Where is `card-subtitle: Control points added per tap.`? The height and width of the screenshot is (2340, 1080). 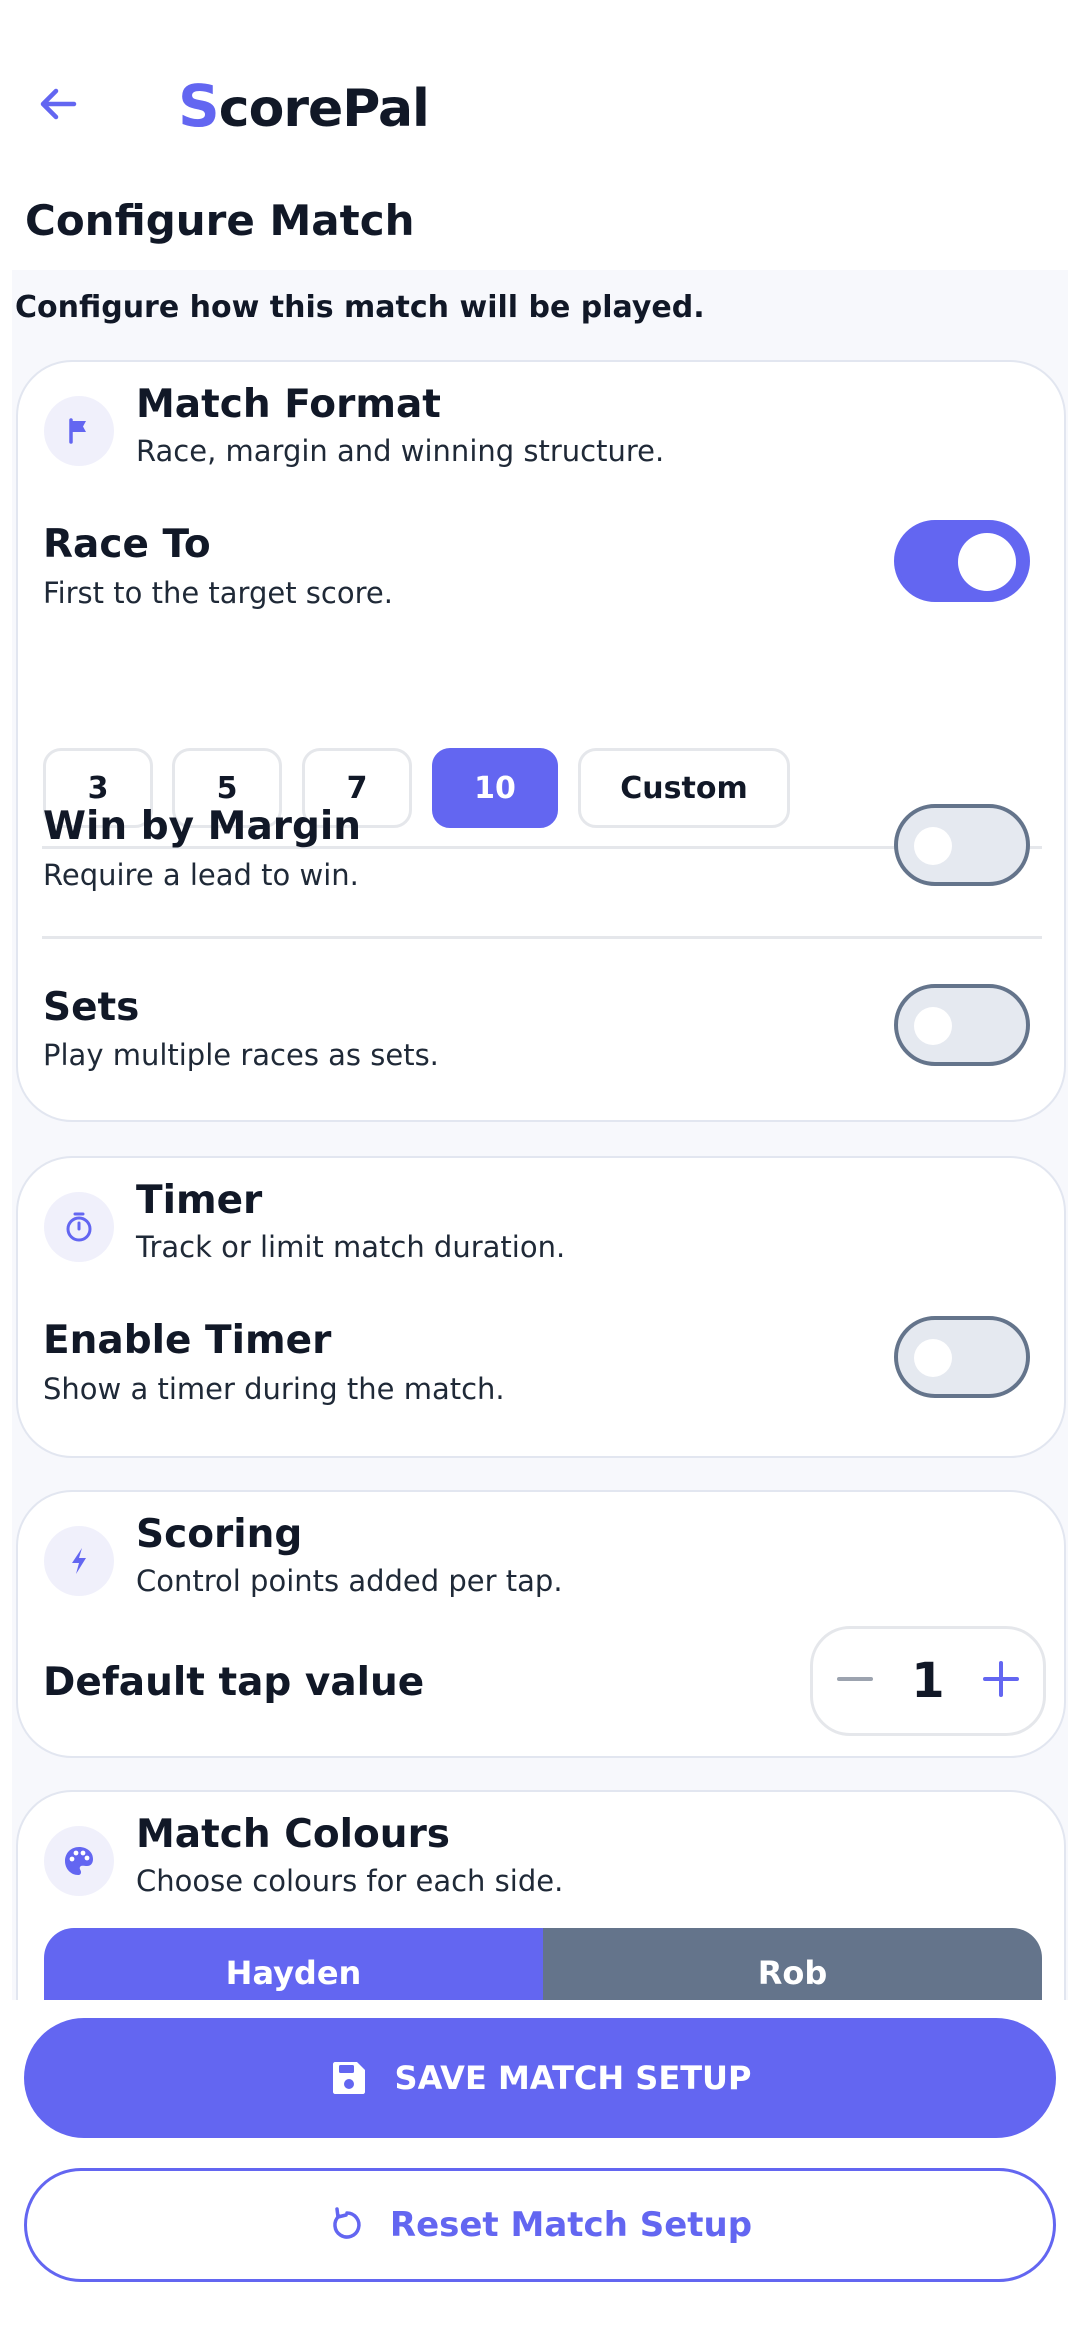 card-subtitle: Control points added per tap. is located at coordinates (349, 1581).